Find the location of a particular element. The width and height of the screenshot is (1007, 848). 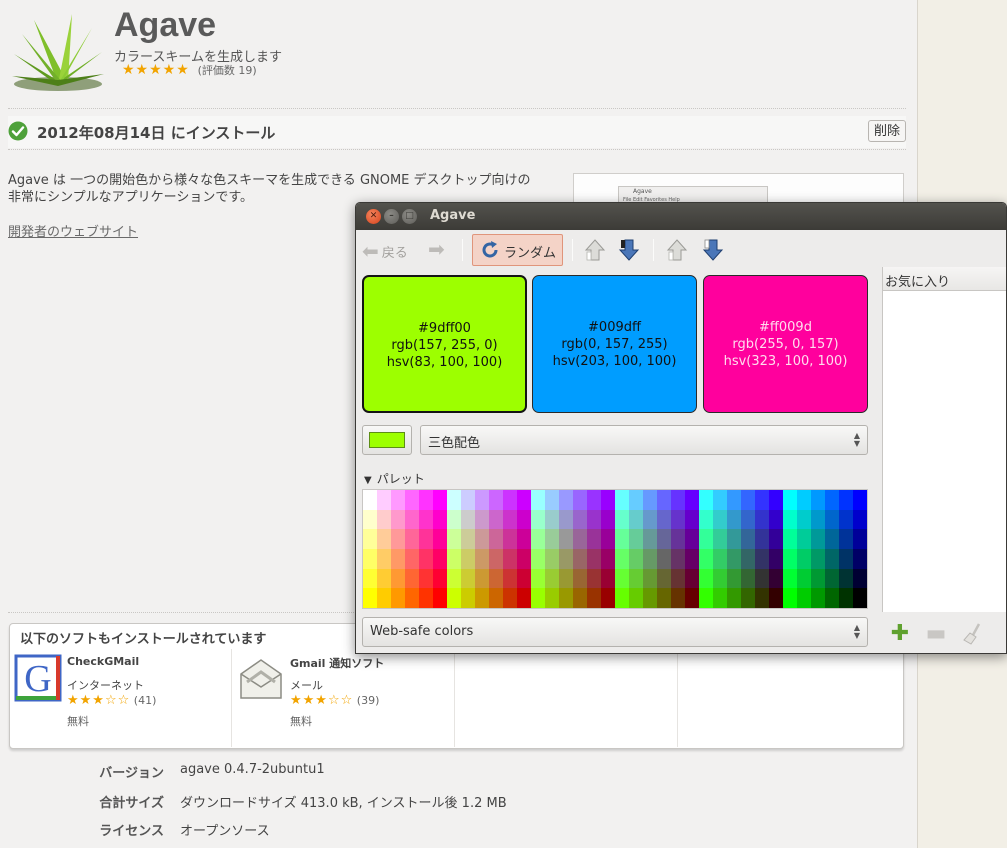

palette-expander: ▼ パレット is located at coordinates (394, 478).